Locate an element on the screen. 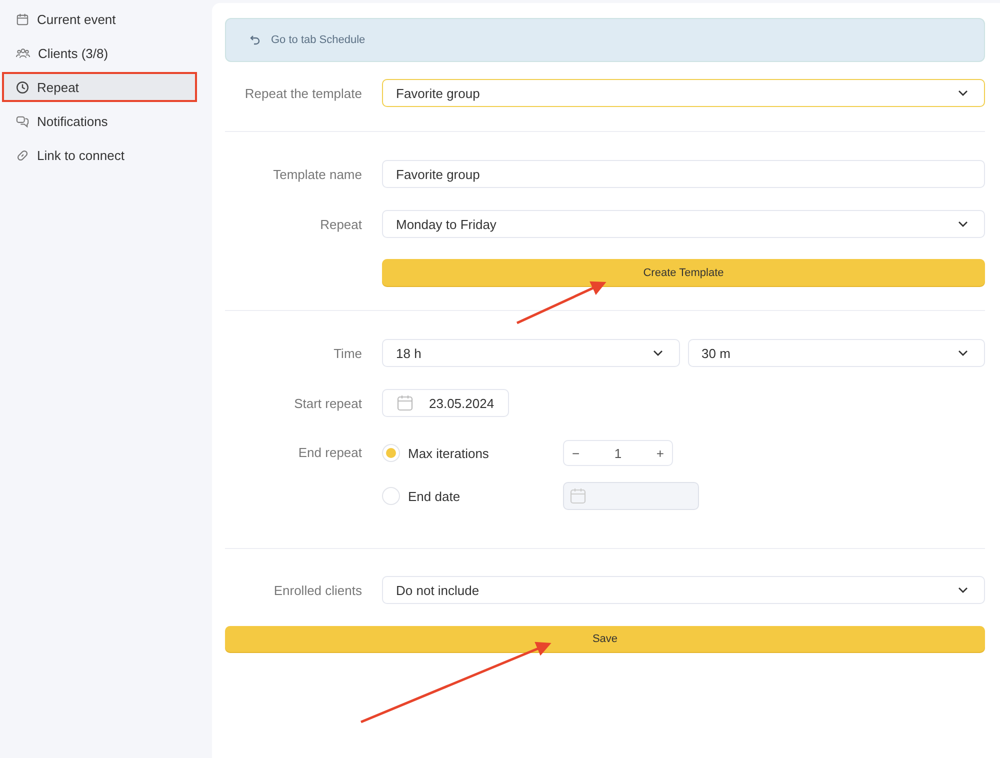 Image resolution: width=1000 pixels, height=758 pixels. option-label: Max iterations is located at coordinates (448, 453).